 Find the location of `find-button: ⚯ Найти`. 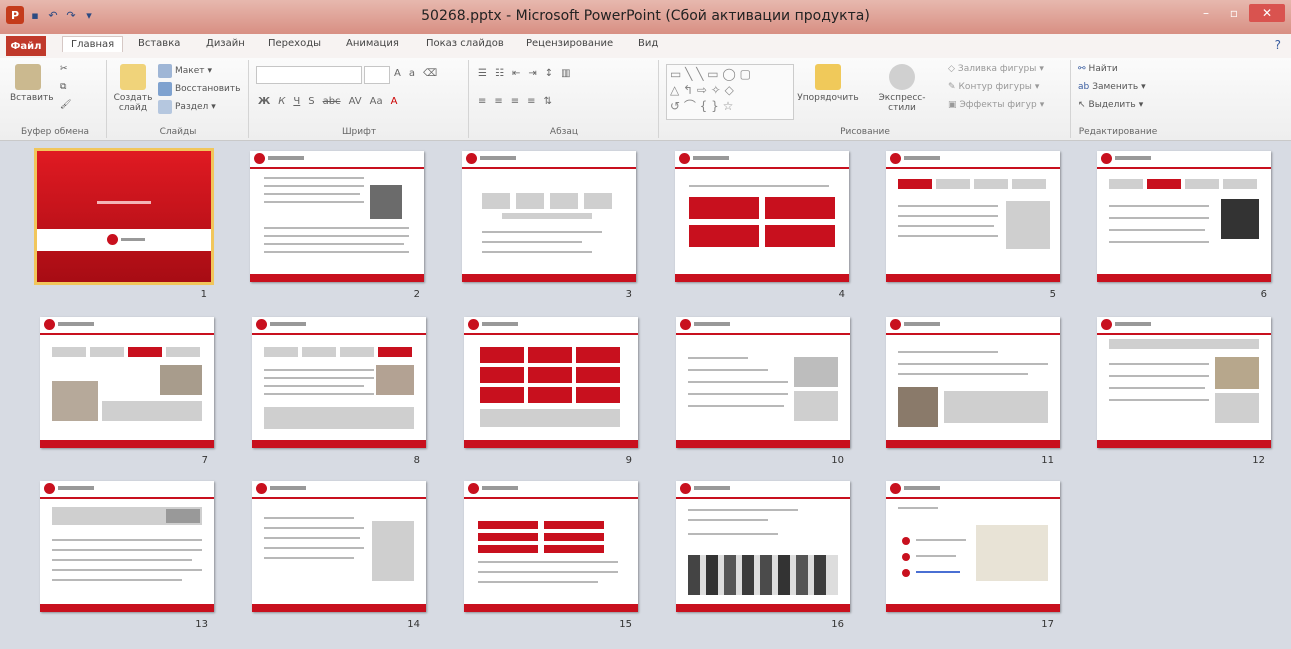

find-button: ⚯ Найти is located at coordinates (1098, 69).